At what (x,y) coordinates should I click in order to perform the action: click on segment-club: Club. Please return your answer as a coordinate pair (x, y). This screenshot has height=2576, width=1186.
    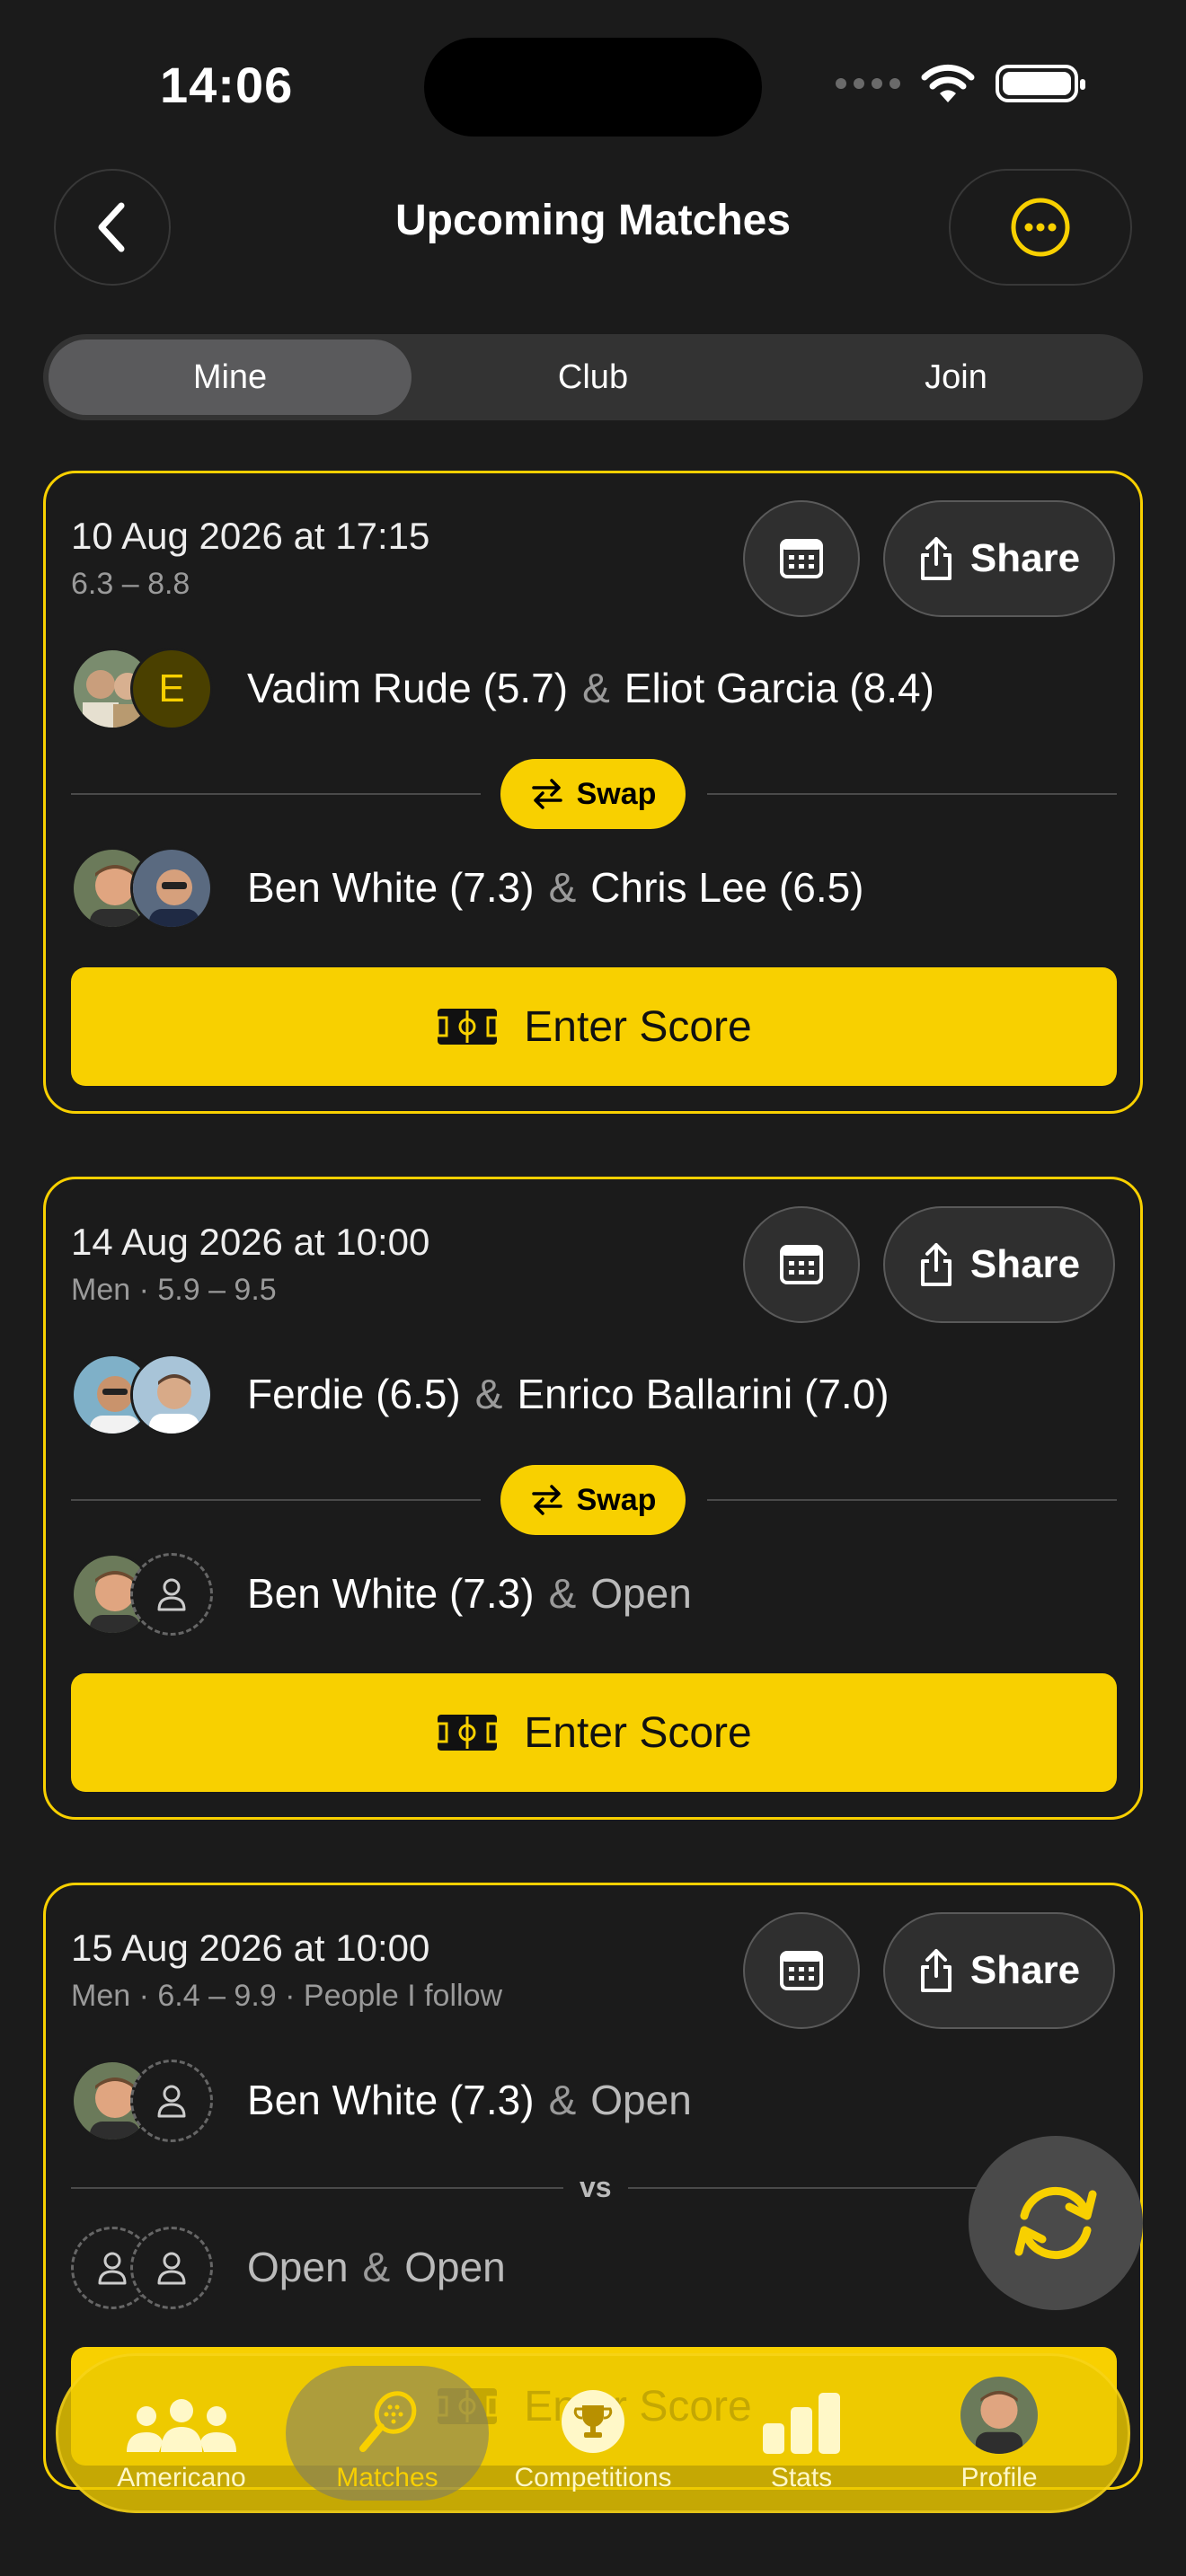
    Looking at the image, I should click on (593, 377).